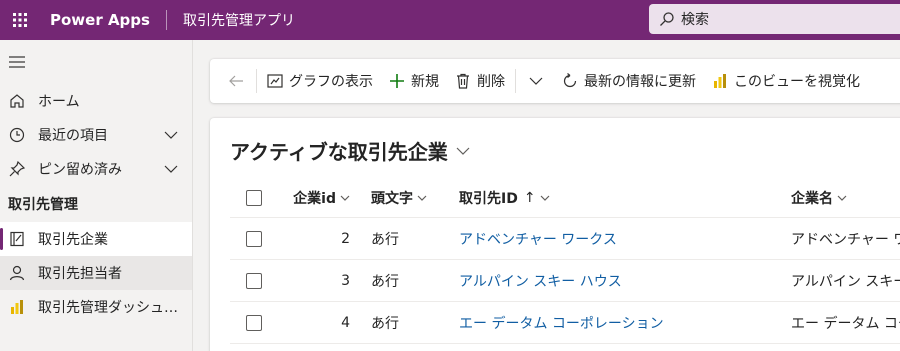 The width and height of the screenshot is (900, 351). I want to click on waffle-icon, so click(20, 20).